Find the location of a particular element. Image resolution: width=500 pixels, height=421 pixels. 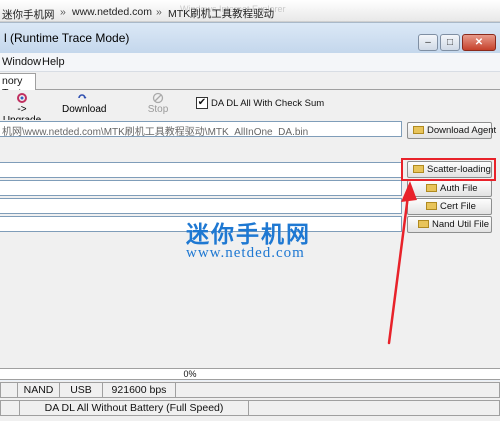

menu-window: Window is located at coordinates (21, 62).